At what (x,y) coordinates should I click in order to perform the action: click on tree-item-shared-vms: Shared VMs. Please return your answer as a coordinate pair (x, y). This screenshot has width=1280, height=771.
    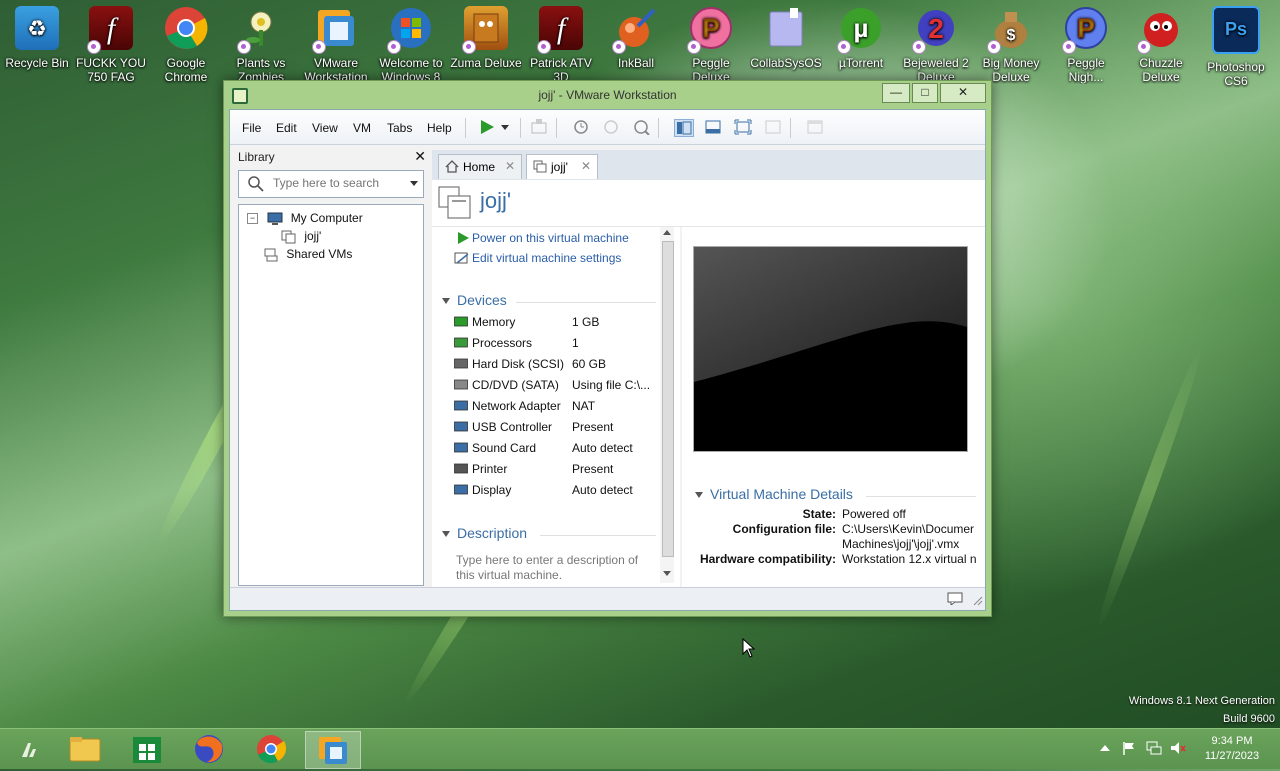
    Looking at the image, I should click on (307, 254).